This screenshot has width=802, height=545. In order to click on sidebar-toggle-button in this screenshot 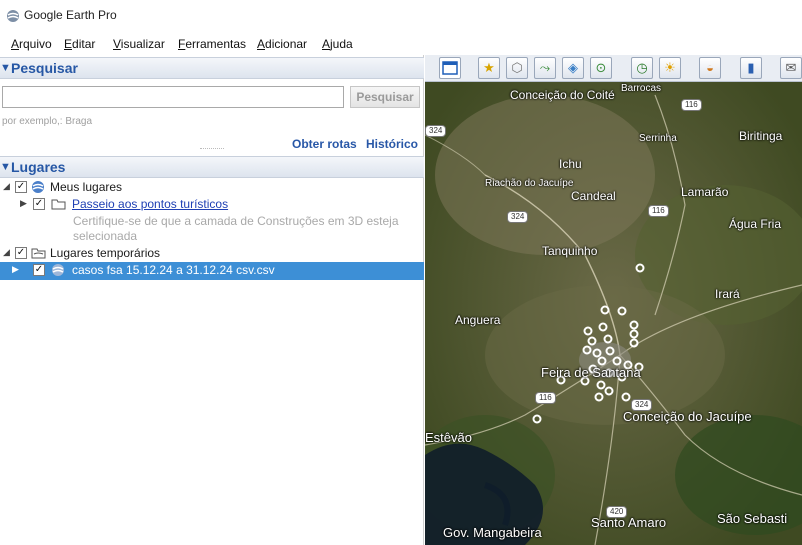, I will do `click(450, 68)`.